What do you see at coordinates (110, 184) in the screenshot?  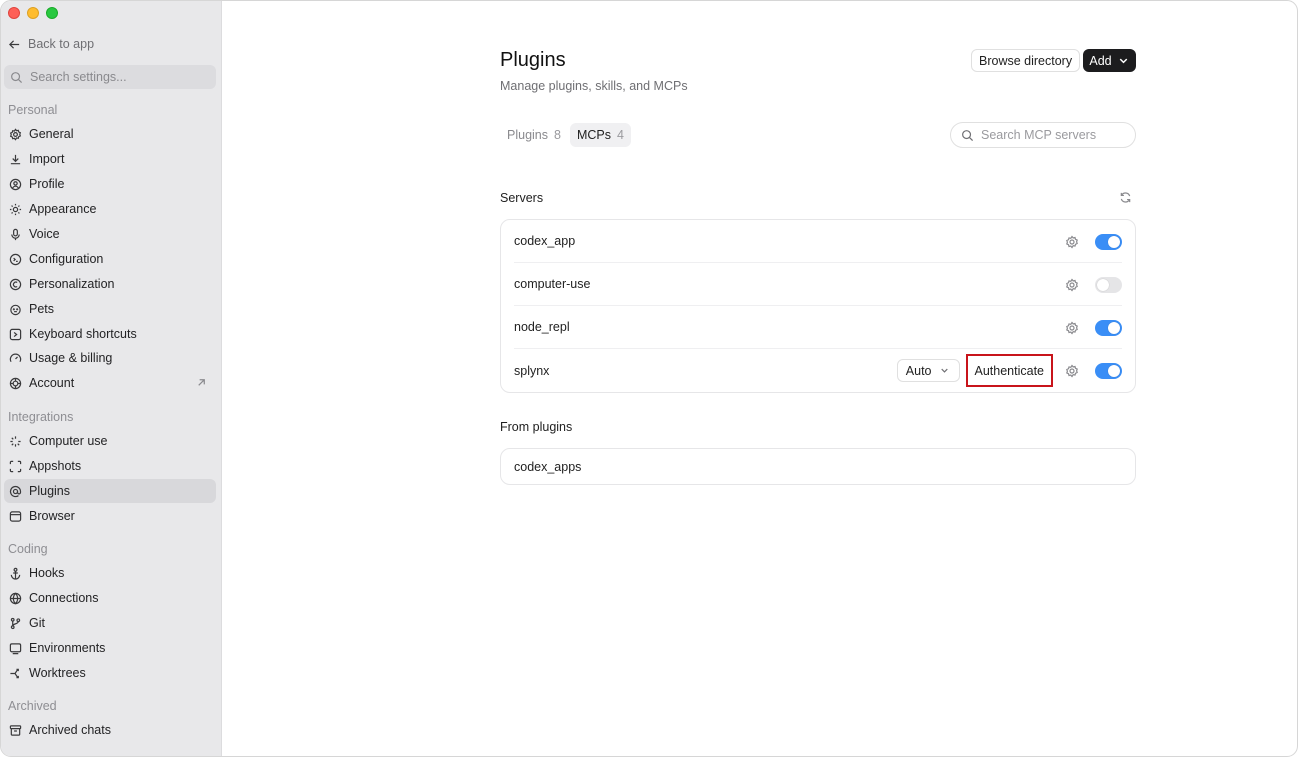 I see `sidebar-item-profile: Profile` at bounding box center [110, 184].